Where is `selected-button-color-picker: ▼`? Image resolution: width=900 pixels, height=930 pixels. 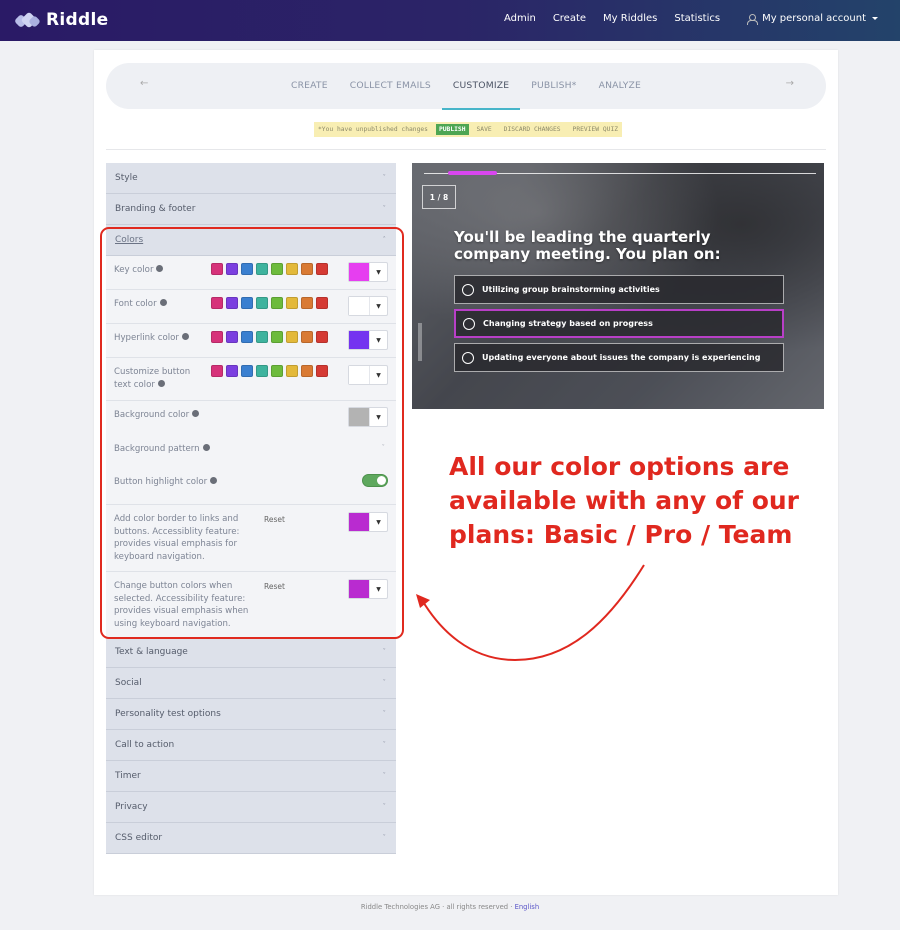 selected-button-color-picker: ▼ is located at coordinates (368, 589).